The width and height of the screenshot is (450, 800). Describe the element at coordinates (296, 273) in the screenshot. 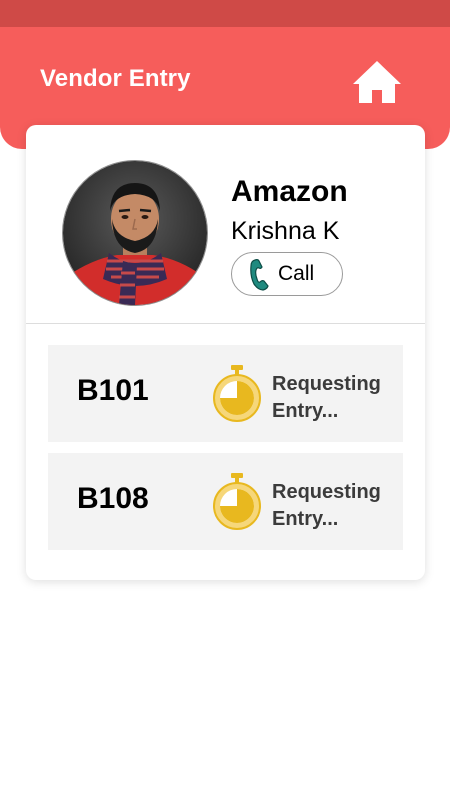

I see `call-button-label: Call` at that location.